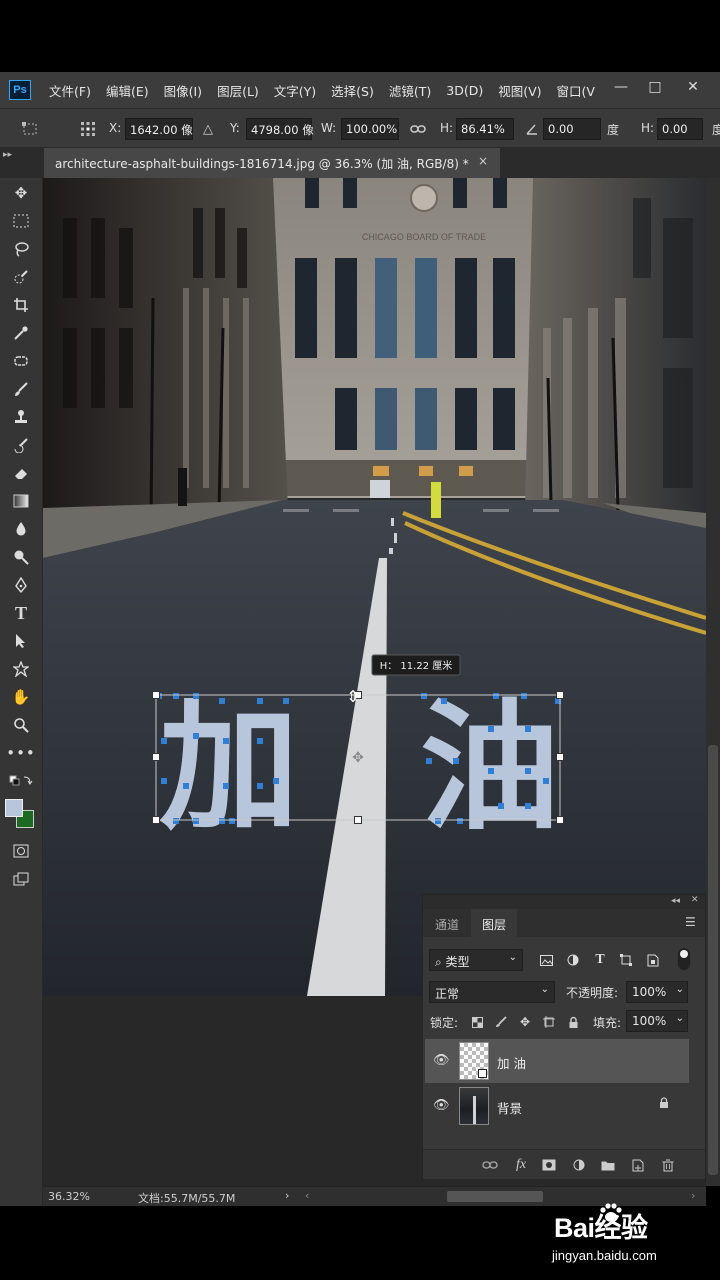 The height and width of the screenshot is (1280, 720). I want to click on panel-close-icon: ✕, so click(695, 900).